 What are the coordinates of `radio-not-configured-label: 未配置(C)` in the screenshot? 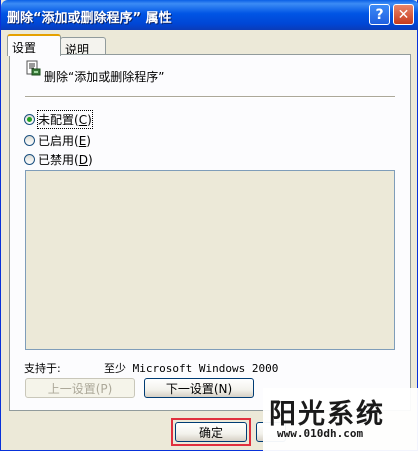 It's located at (65, 119).